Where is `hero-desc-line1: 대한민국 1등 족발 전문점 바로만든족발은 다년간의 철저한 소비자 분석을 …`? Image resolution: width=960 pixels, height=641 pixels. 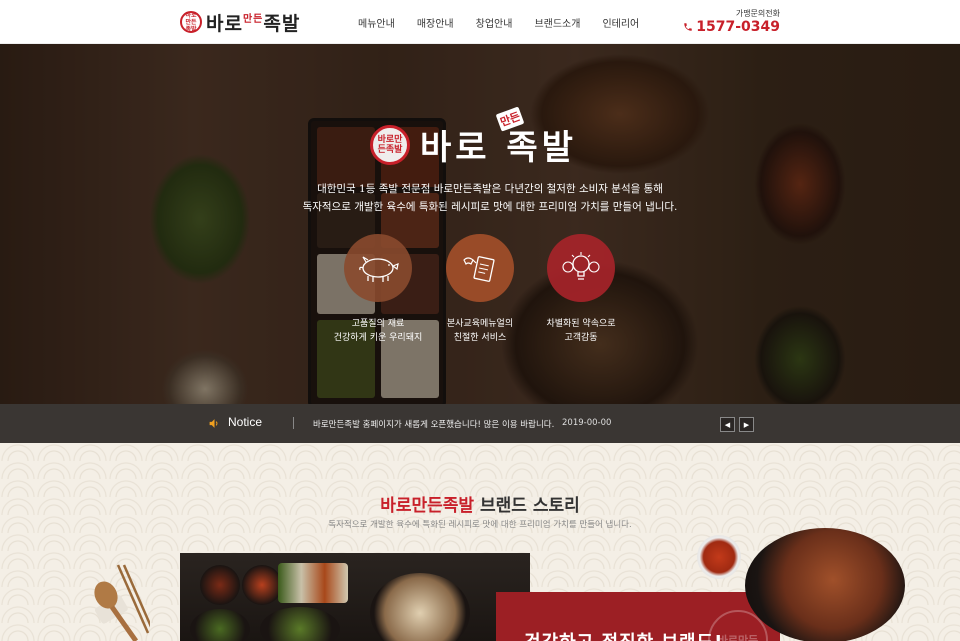
hero-desc-line1: 대한민국 1등 족발 전문점 바로만든족발은 다년간의 철저한 소비자 분석을 … is located at coordinates (490, 189).